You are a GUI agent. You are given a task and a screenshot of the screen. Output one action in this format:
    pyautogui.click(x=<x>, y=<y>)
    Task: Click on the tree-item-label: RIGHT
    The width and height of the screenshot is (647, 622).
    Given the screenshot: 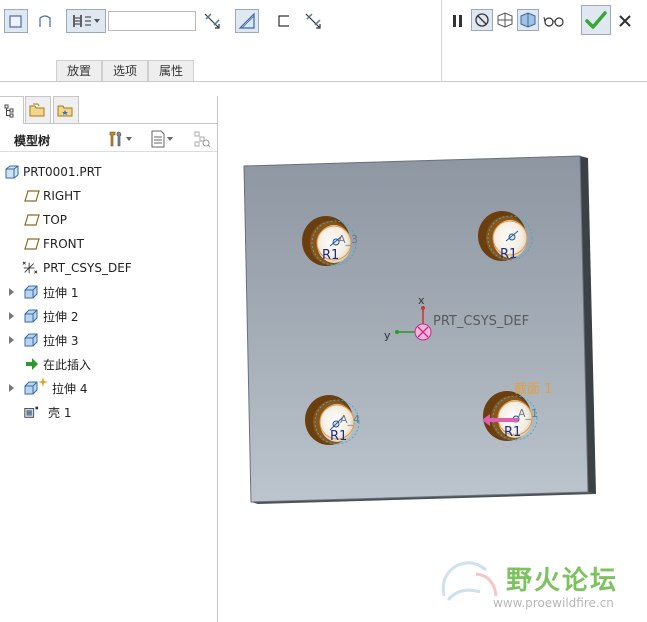 What is the action you would take?
    pyautogui.click(x=62, y=196)
    